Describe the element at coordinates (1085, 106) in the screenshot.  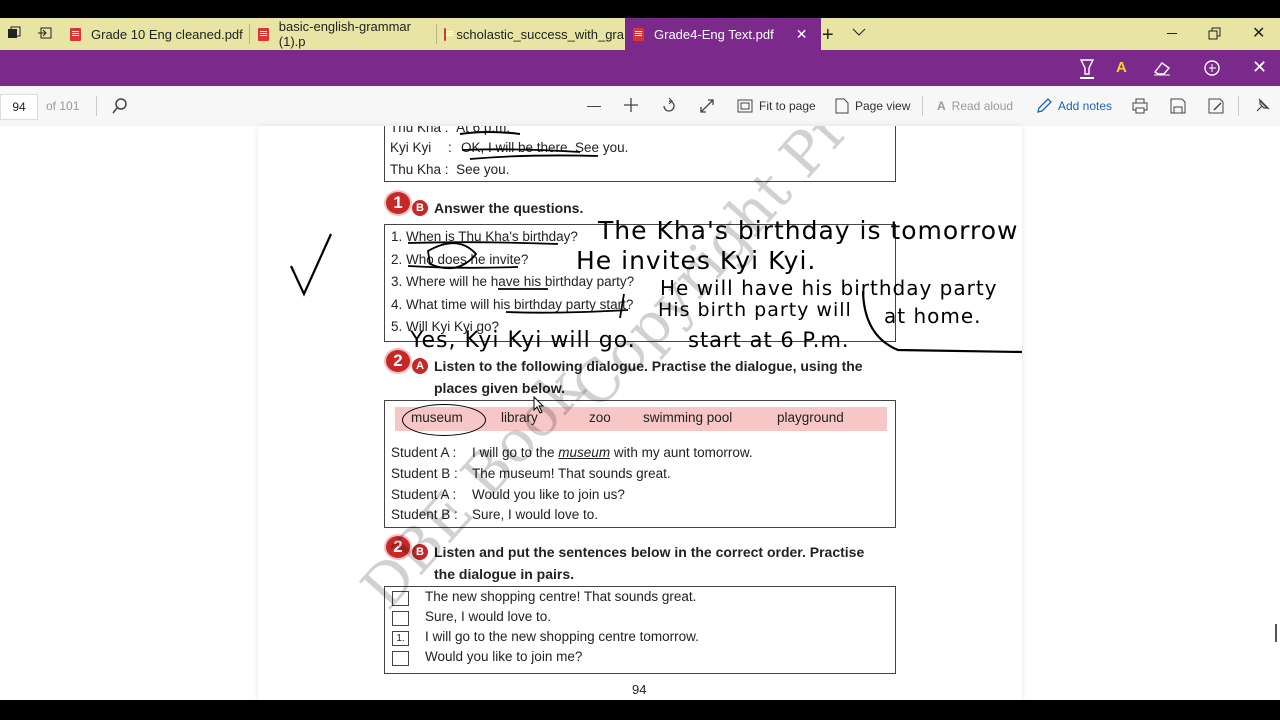
I see `add-notes-label: Add notes` at that location.